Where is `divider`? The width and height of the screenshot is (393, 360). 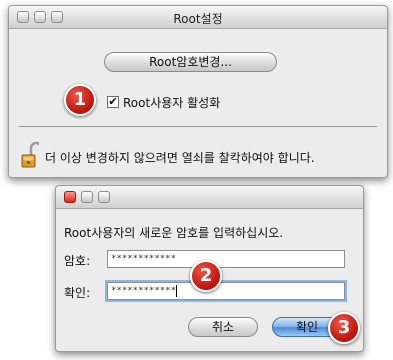
divider is located at coordinates (198, 126).